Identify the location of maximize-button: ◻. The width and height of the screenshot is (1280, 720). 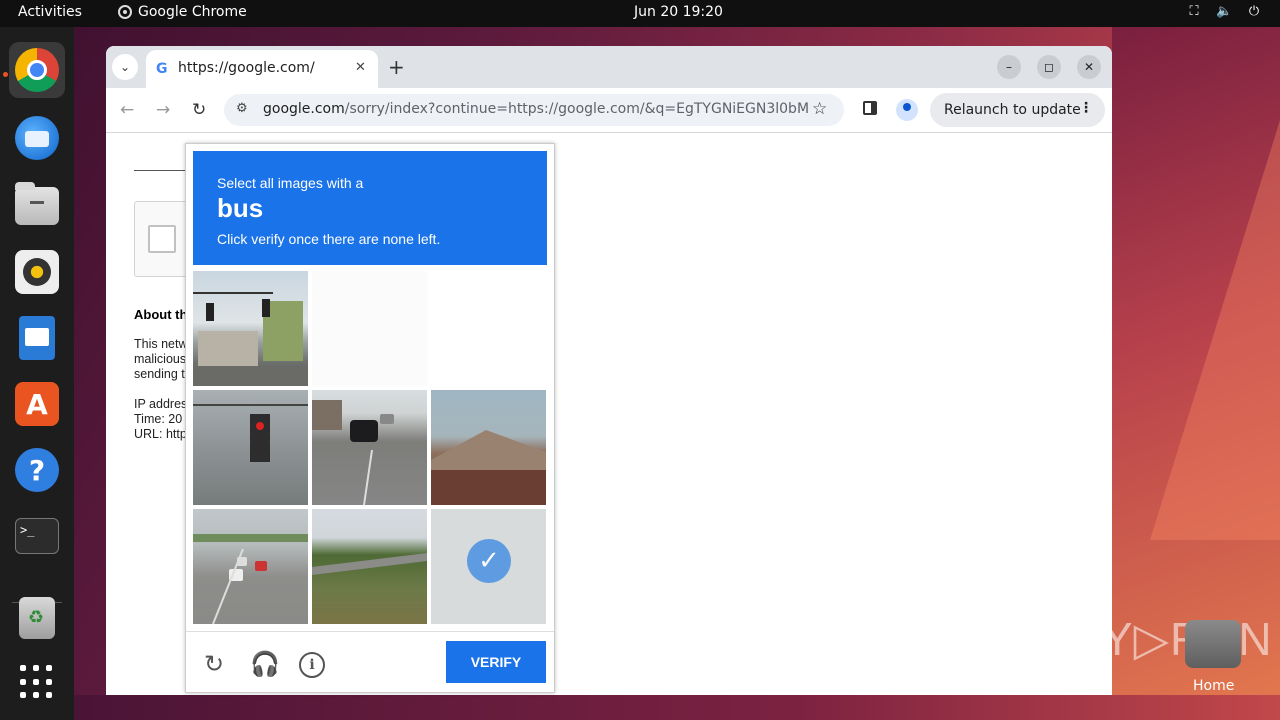
(1049, 67).